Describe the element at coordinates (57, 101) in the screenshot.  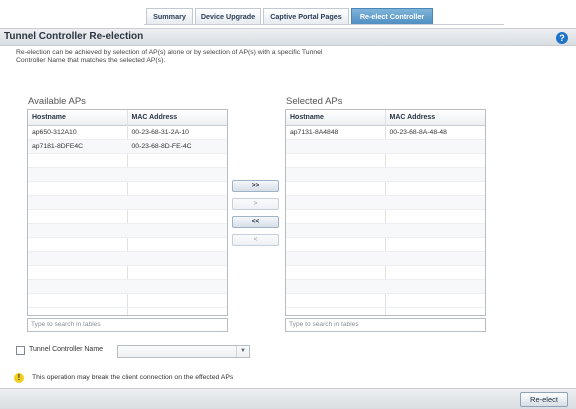
I see `available-aps-label: Available APs` at that location.